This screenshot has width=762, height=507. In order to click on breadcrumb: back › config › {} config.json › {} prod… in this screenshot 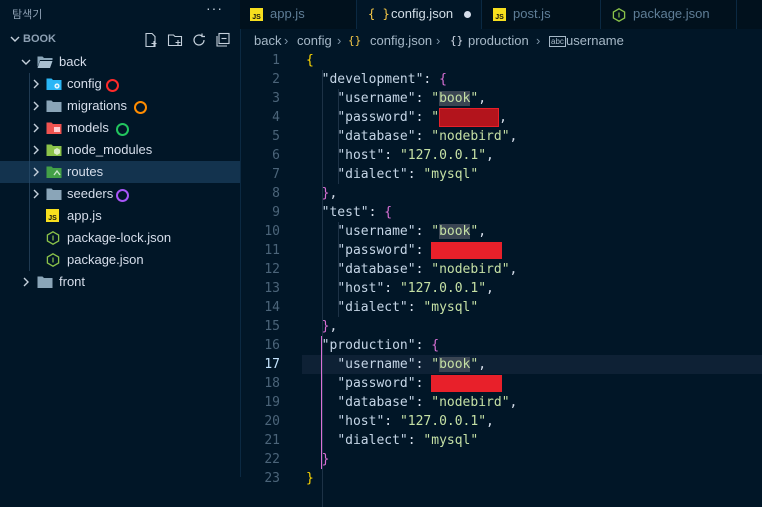, I will do `click(501, 40)`.